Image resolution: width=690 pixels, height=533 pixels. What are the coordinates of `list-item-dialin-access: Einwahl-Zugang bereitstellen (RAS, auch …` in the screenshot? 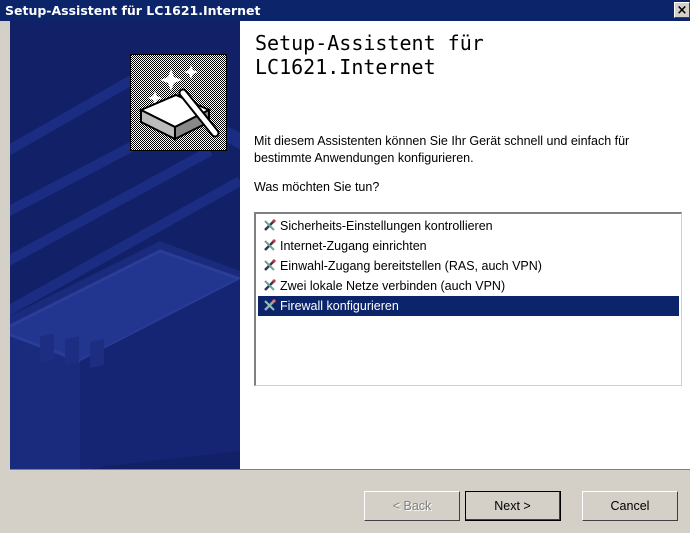 It's located at (468, 266).